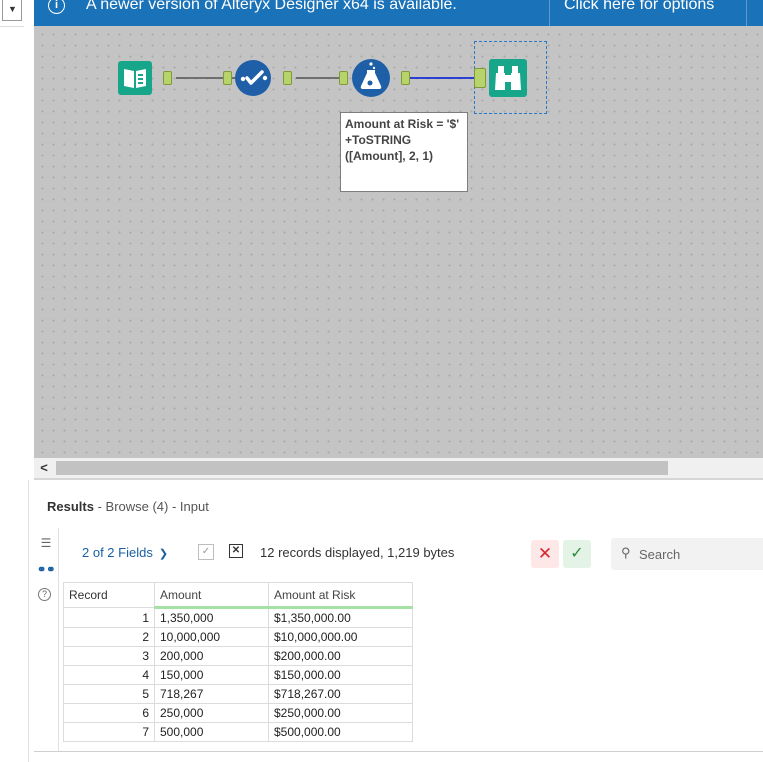  Describe the element at coordinates (17, 381) in the screenshot. I see `left-panel-strip: ▼` at that location.